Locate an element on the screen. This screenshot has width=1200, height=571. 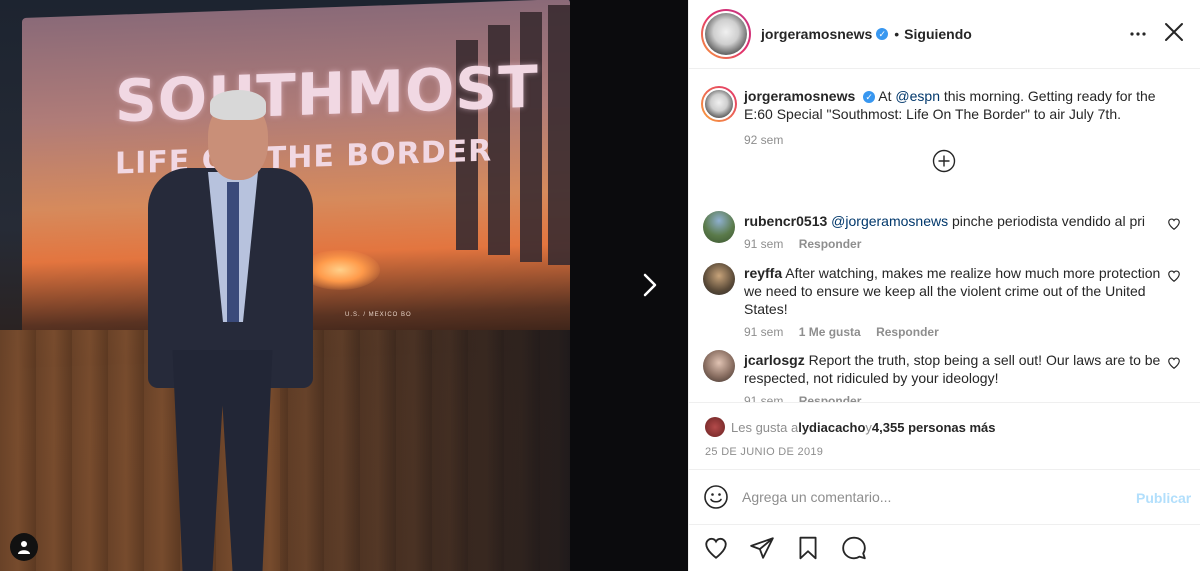
user-tag-icon is located at coordinates (24, 547).